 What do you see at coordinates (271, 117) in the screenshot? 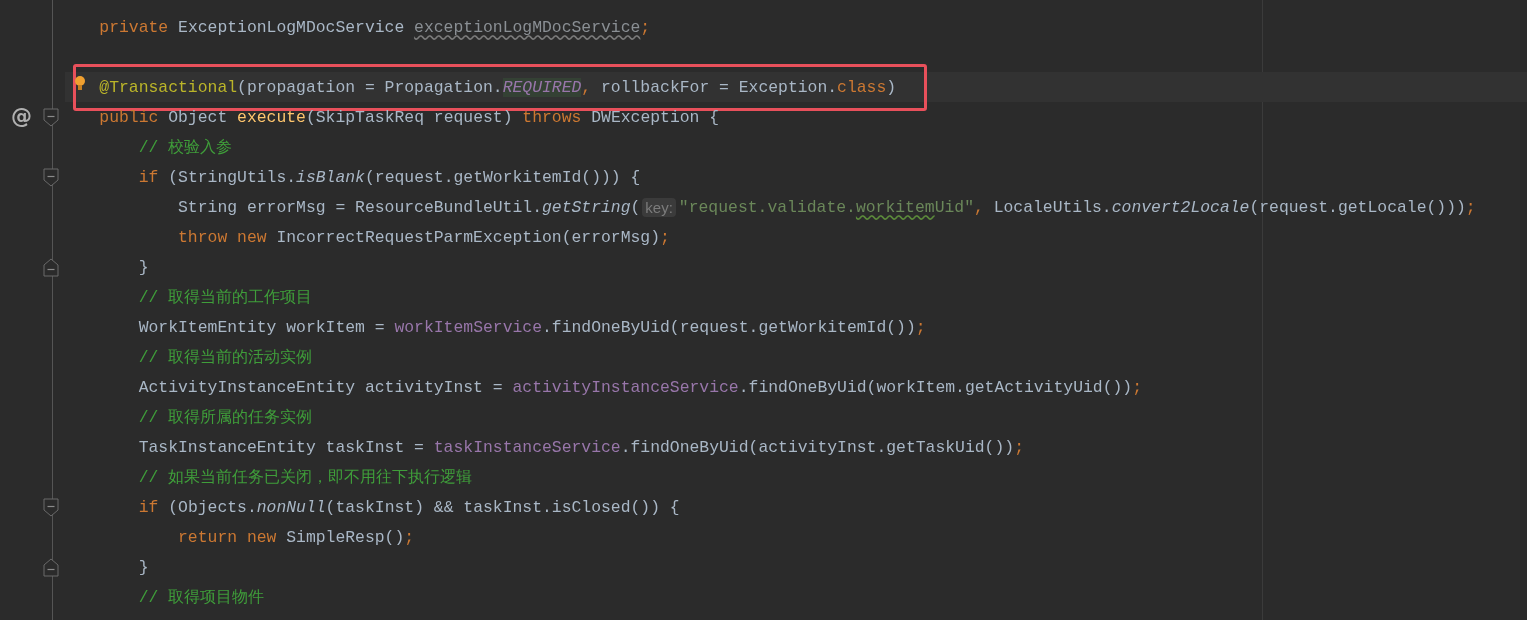
I see `method-name: execute` at bounding box center [271, 117].